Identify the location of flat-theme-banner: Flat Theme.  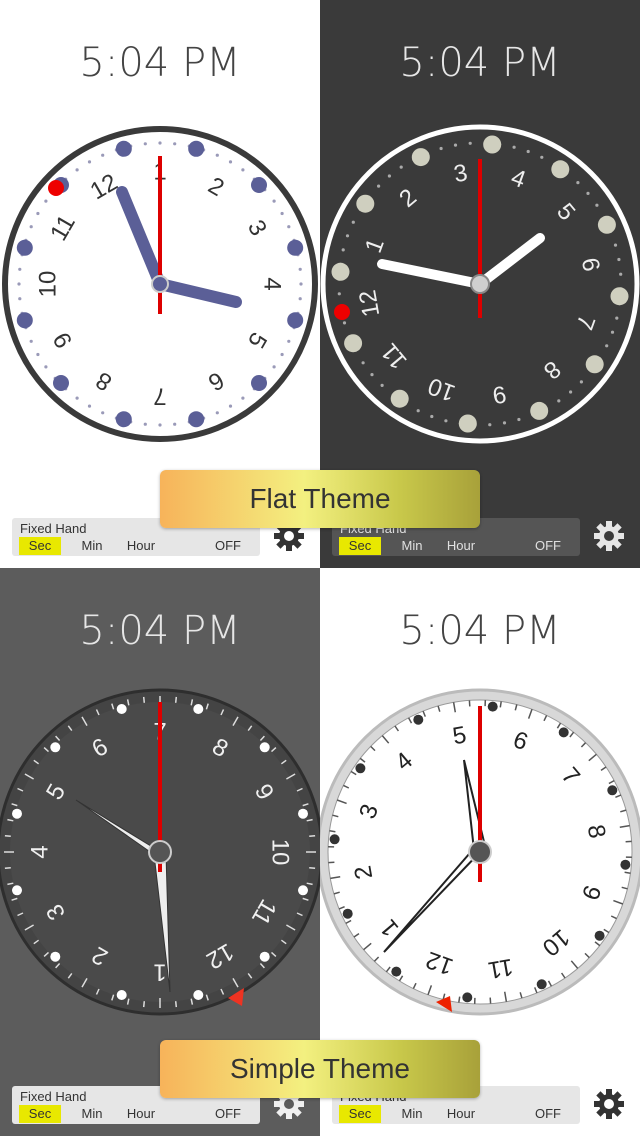
(320, 499).